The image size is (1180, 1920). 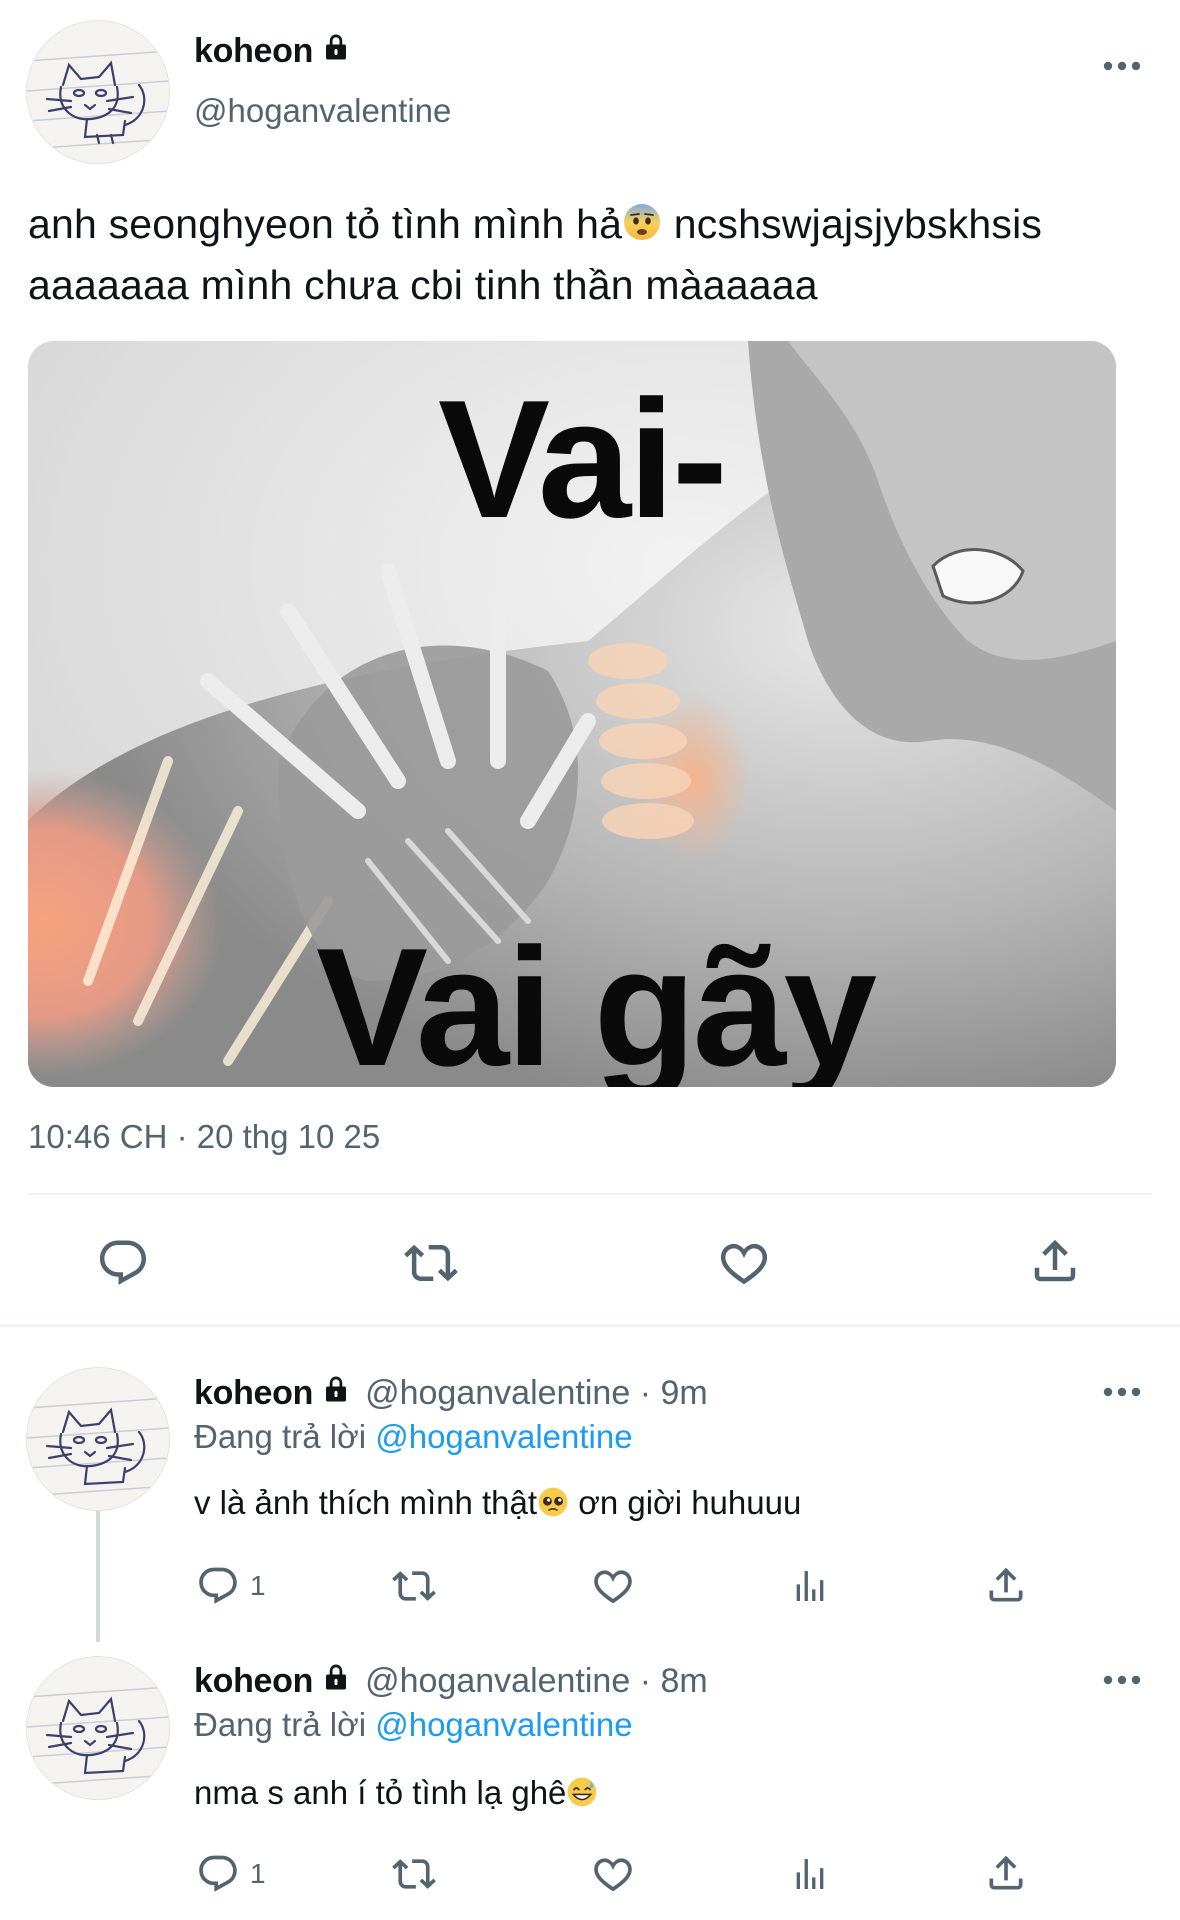 I want to click on meme-caption-bottom: Vai gãy, so click(x=596, y=1000).